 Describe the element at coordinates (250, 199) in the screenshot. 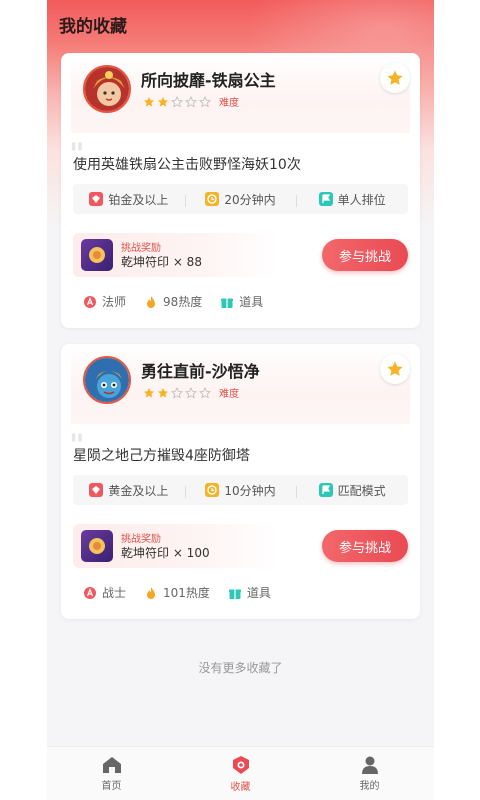

I see `tag-label: 20分钟内` at that location.